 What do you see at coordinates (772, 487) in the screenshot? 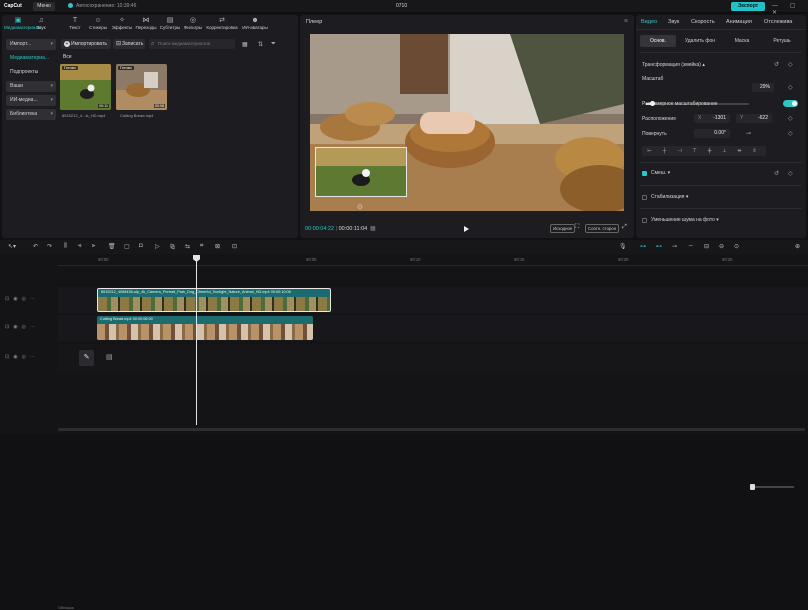
I see `zoom-slider` at bounding box center [772, 487].